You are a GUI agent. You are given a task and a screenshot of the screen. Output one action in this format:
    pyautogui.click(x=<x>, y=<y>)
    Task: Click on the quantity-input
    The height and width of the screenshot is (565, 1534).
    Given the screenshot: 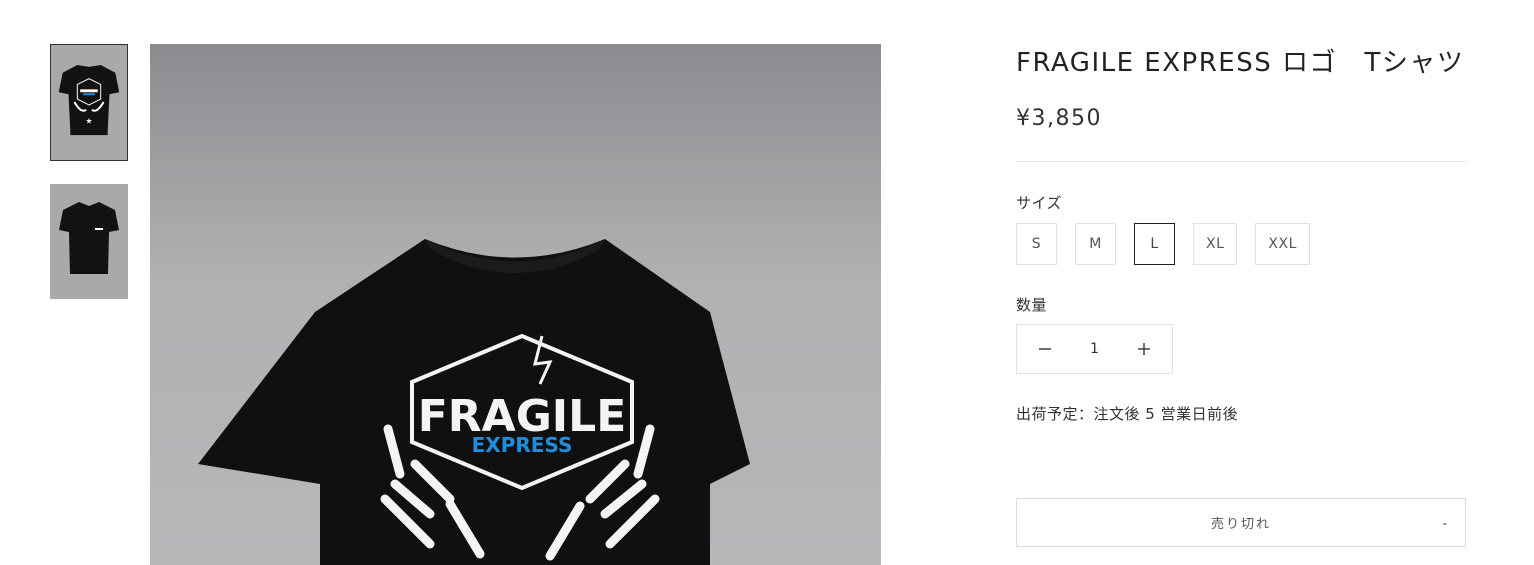 What is the action you would take?
    pyautogui.click(x=1094, y=349)
    